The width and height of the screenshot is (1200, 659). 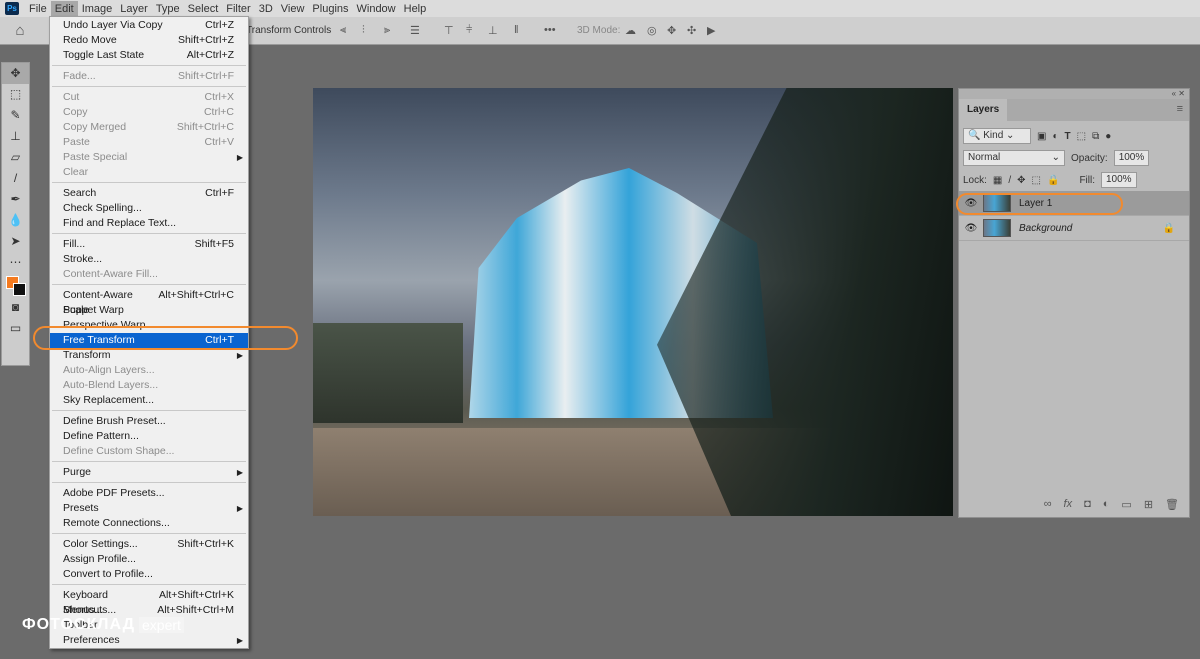 What do you see at coordinates (238, 9) in the screenshot?
I see `menu-filter: Filter` at bounding box center [238, 9].